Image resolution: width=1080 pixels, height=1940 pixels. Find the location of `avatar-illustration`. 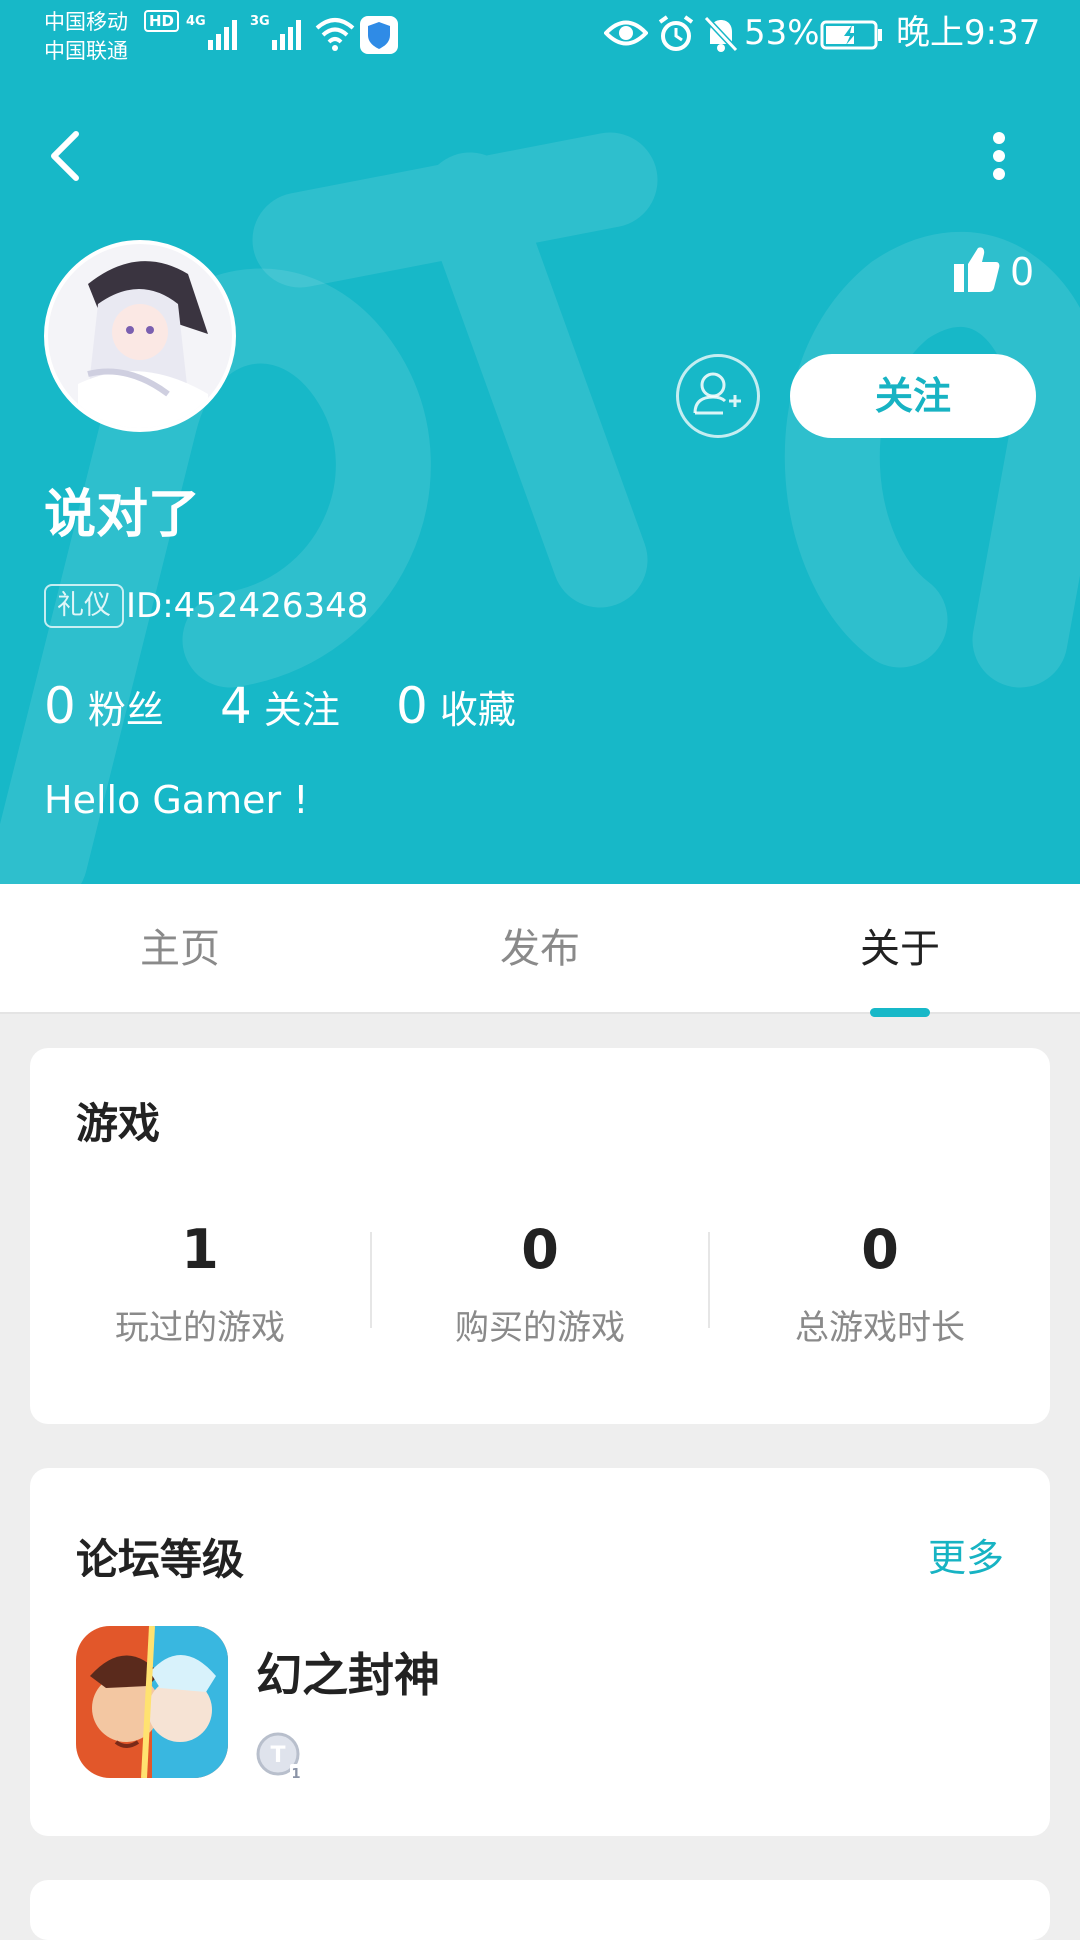

avatar-illustration is located at coordinates (140, 336).